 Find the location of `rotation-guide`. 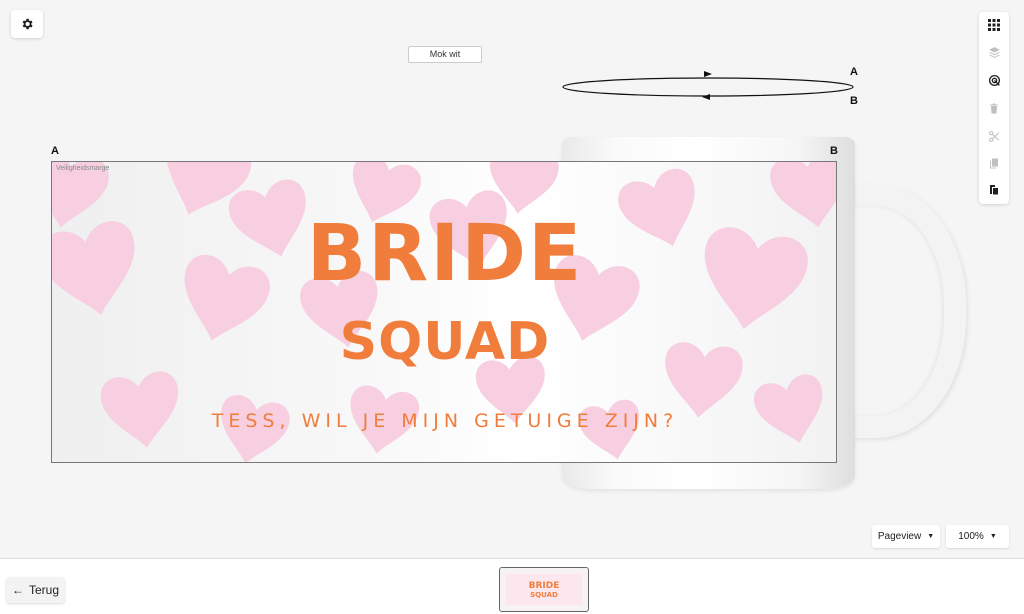

rotation-guide is located at coordinates (708, 85).